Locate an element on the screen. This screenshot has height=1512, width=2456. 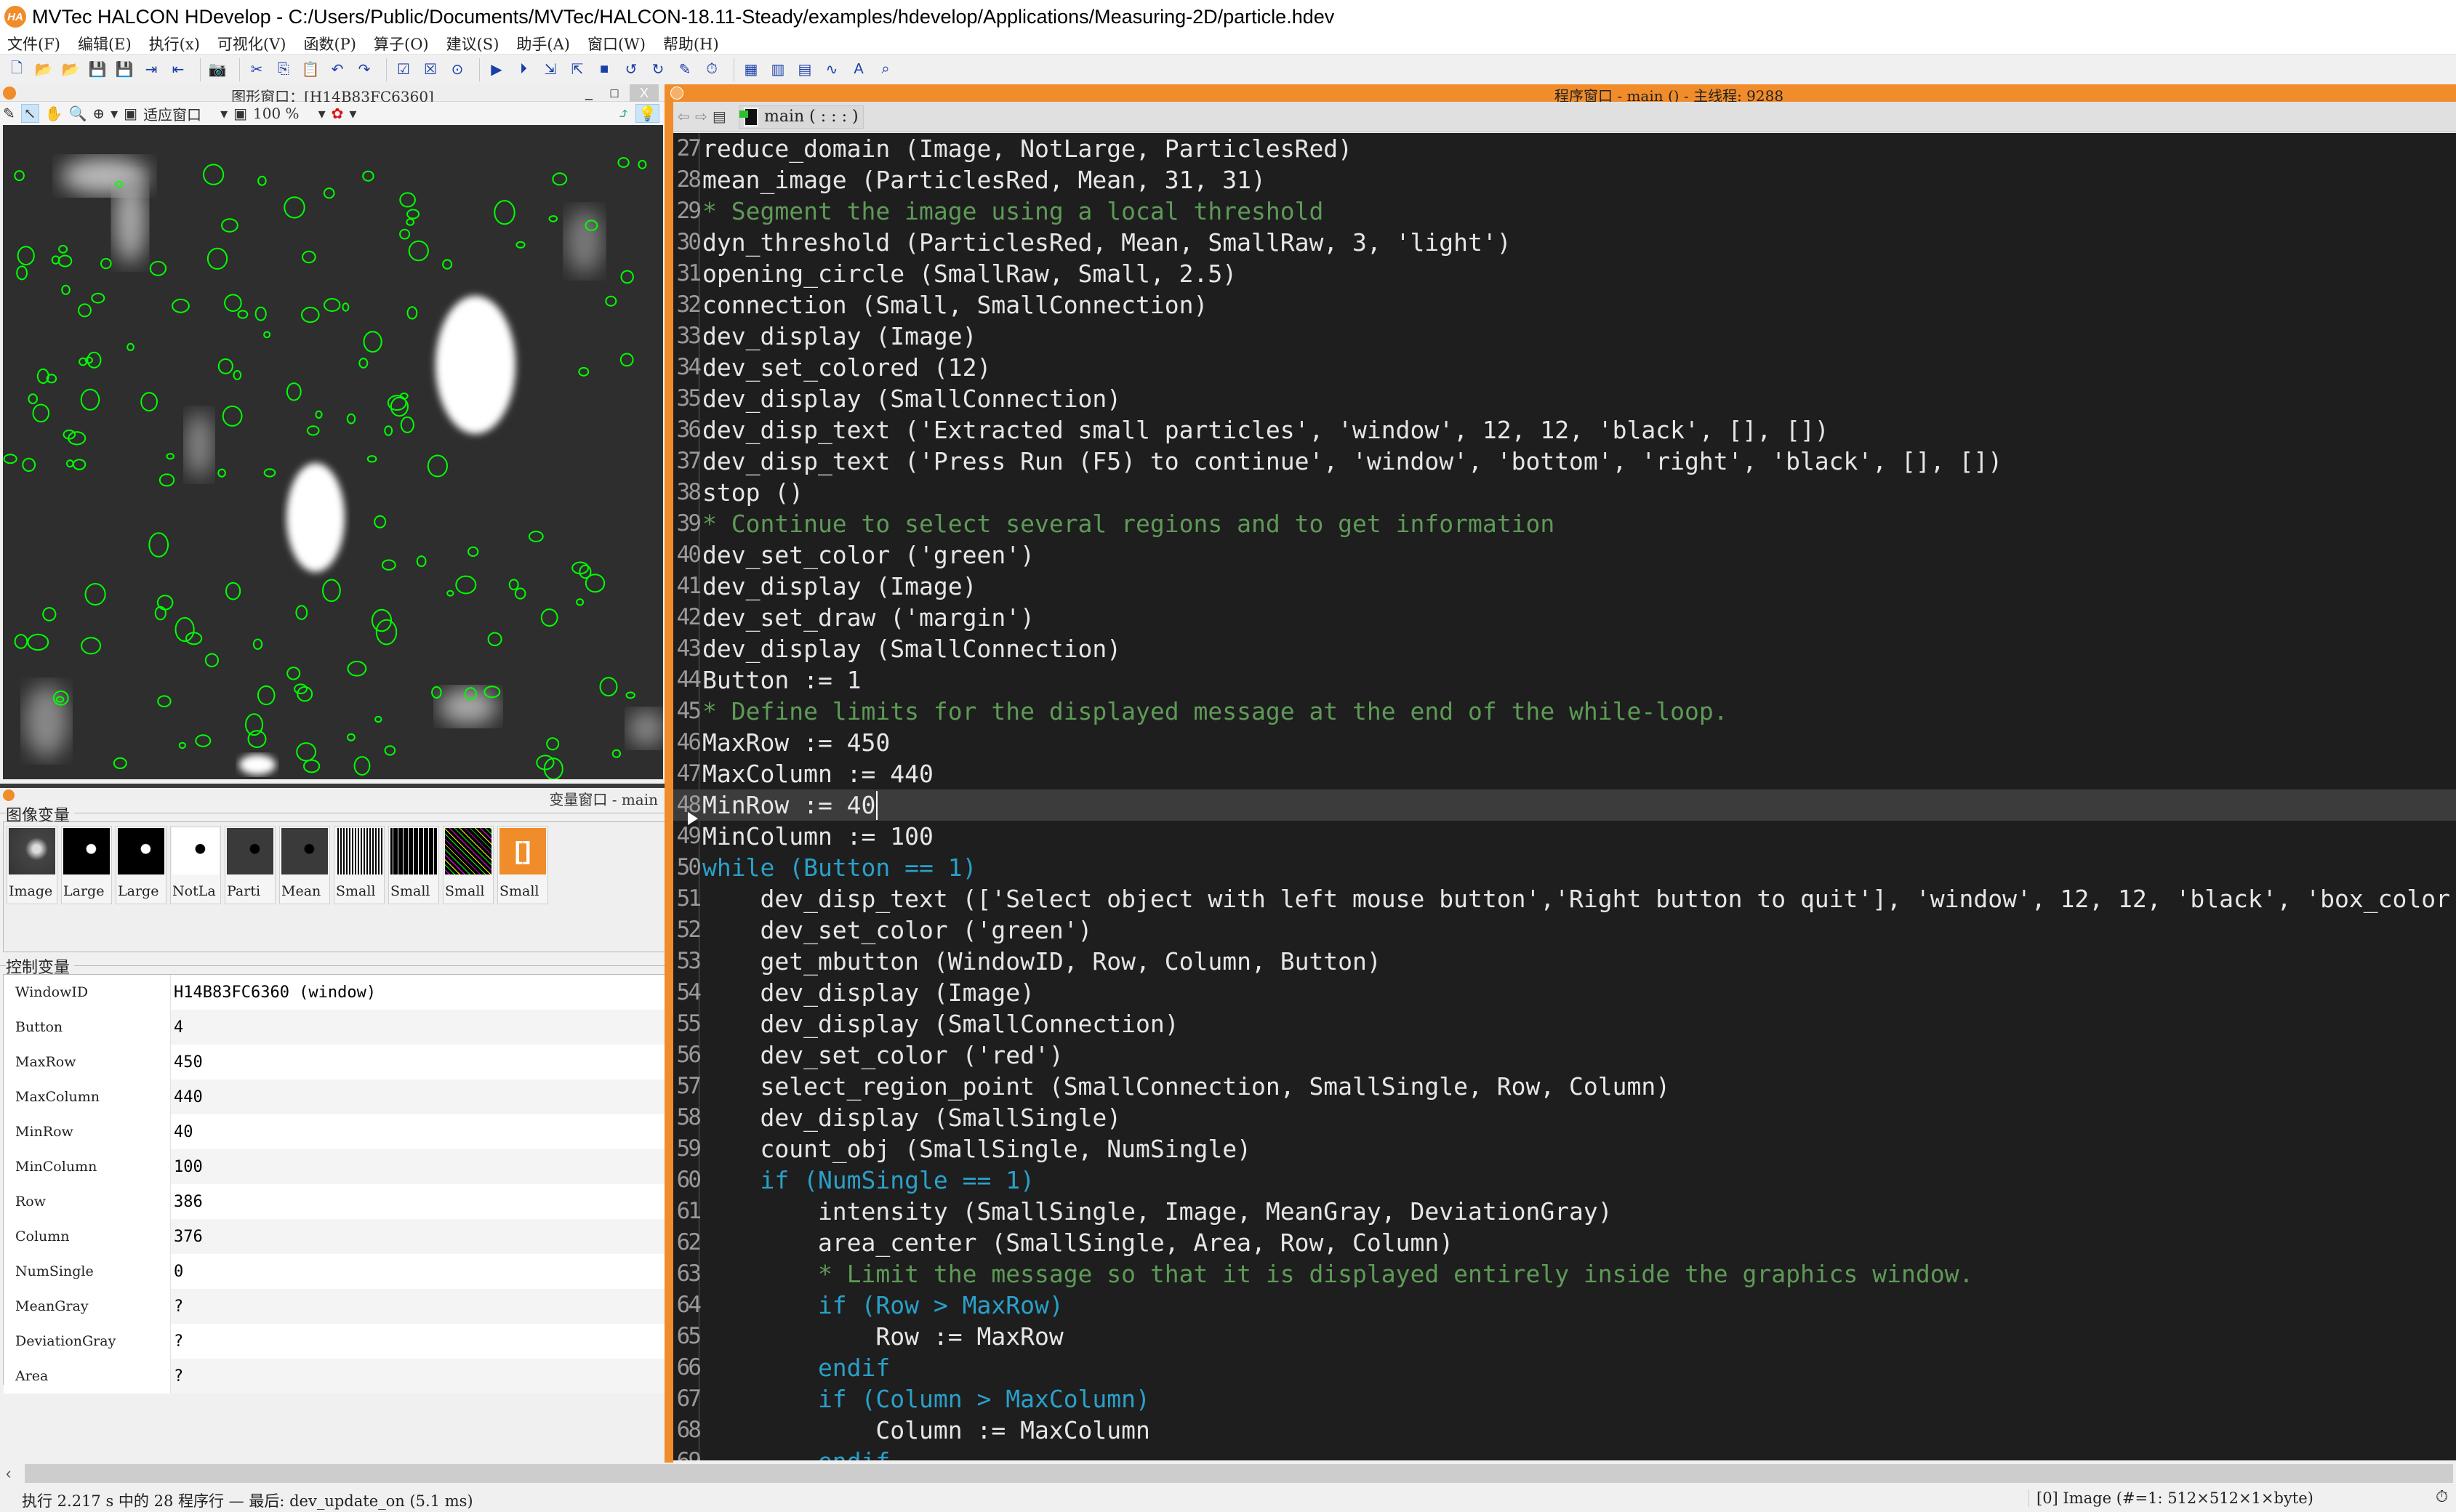
iconic-variable: Large is located at coordinates (141, 865).